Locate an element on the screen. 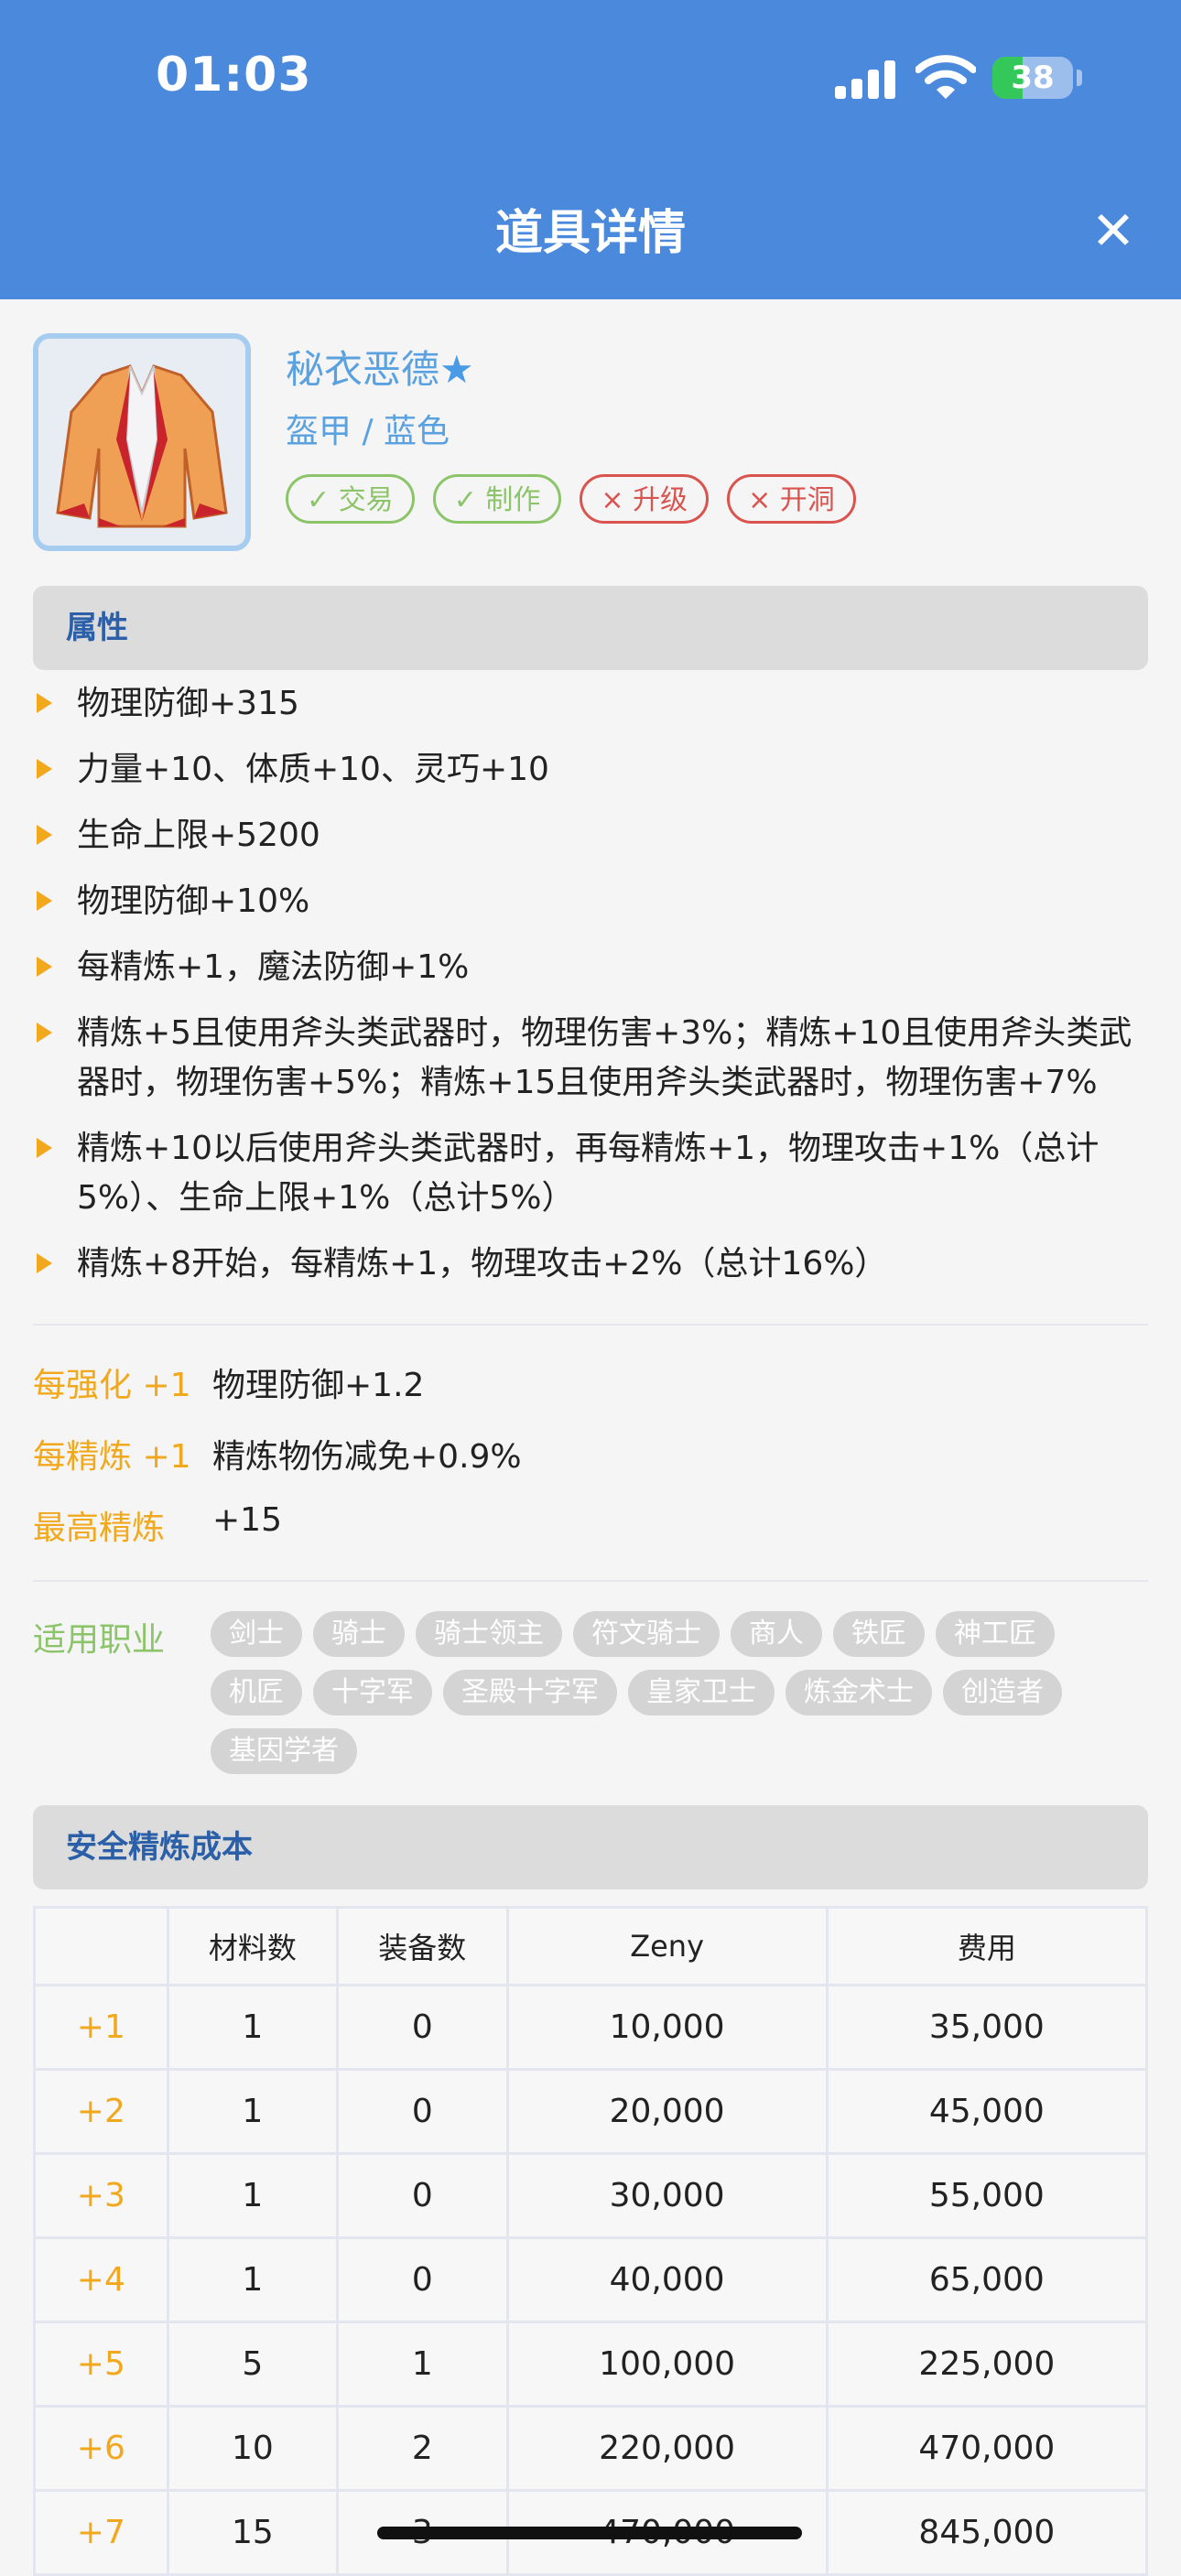  attribute-text: 物理防御+10% is located at coordinates (193, 901).